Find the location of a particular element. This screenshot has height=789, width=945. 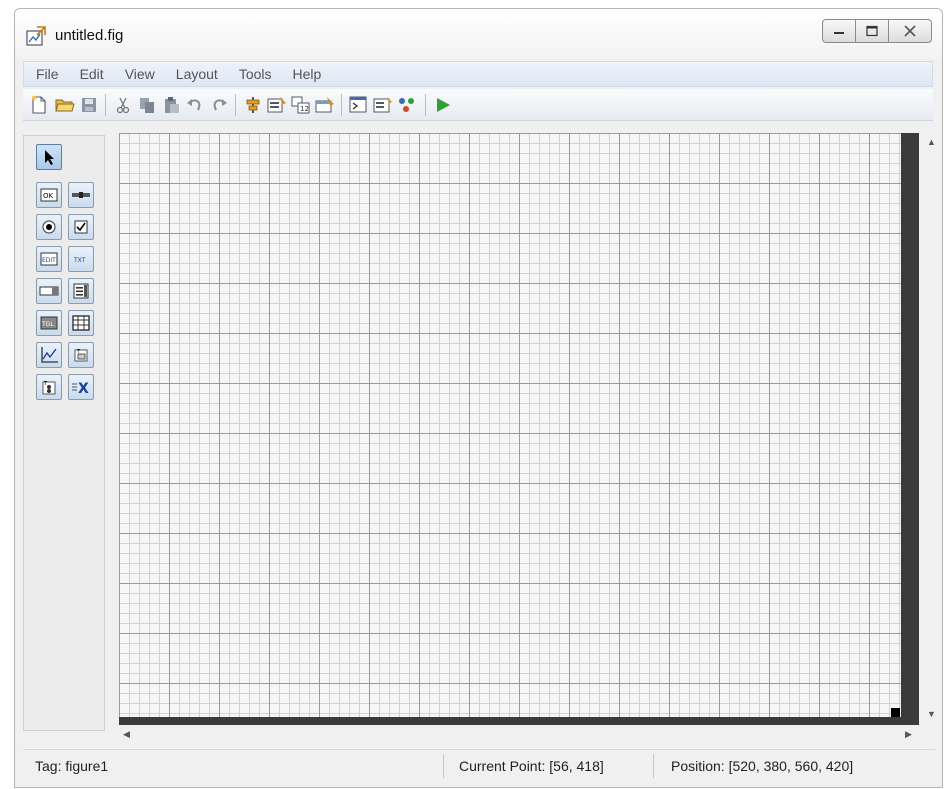

editor-icon is located at coordinates (359, 105).